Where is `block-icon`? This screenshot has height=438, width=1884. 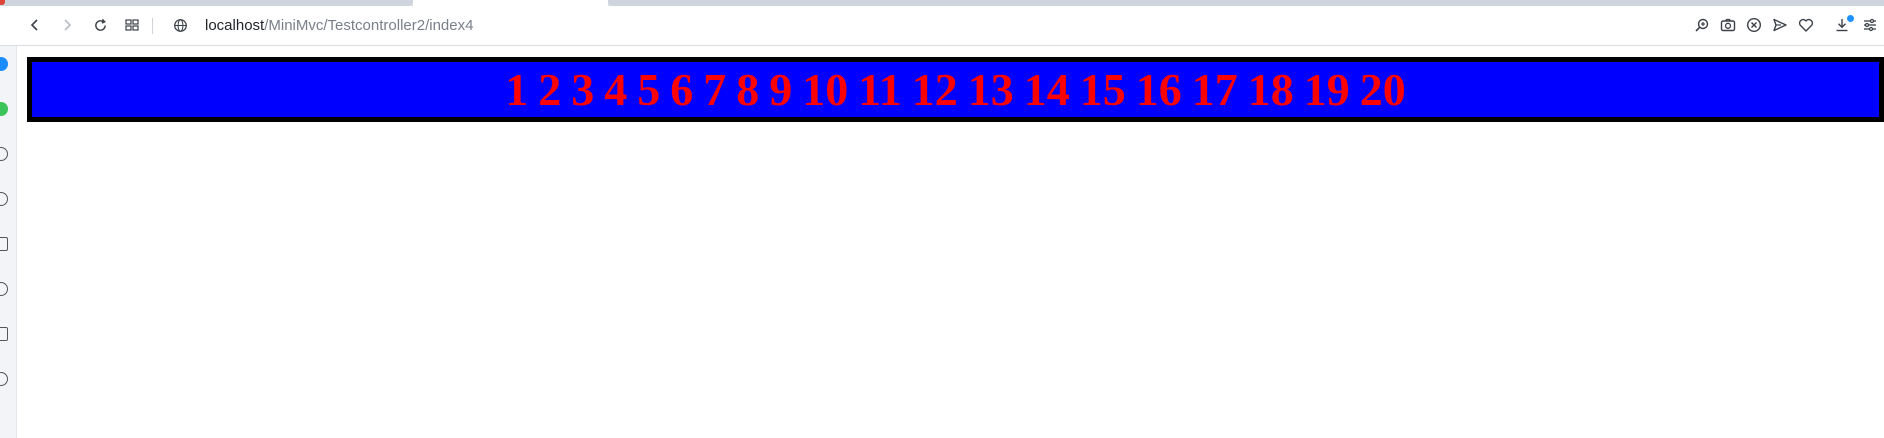
block-icon is located at coordinates (1754, 25).